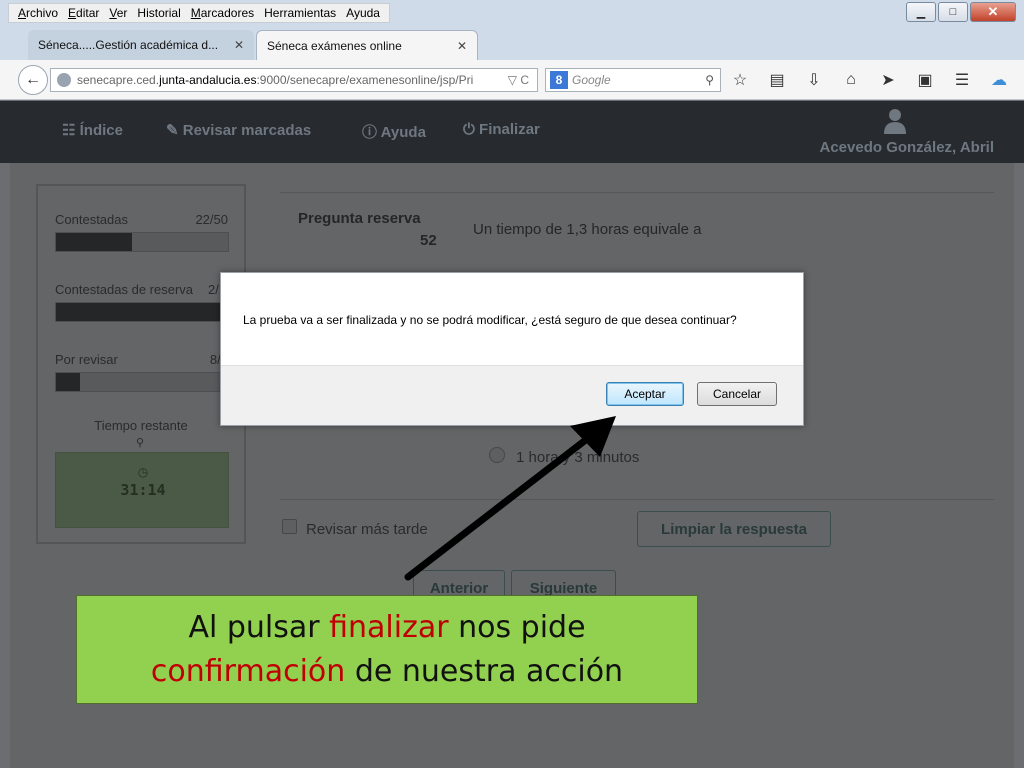 The width and height of the screenshot is (1024, 768). Describe the element at coordinates (501, 129) in the screenshot. I see `nav-finalizar: ⏻ Finalizar` at that location.